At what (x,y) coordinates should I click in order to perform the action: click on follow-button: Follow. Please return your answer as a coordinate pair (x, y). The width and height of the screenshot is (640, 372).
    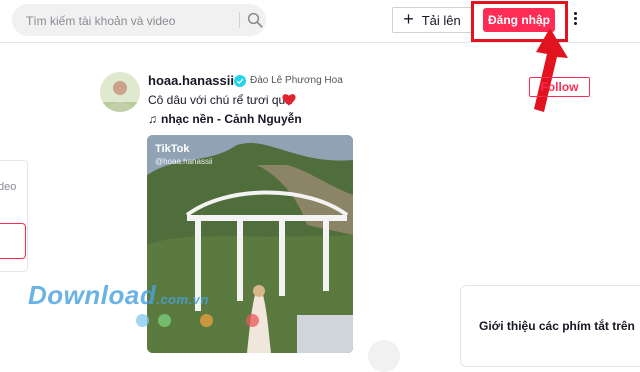
    Looking at the image, I should click on (559, 87).